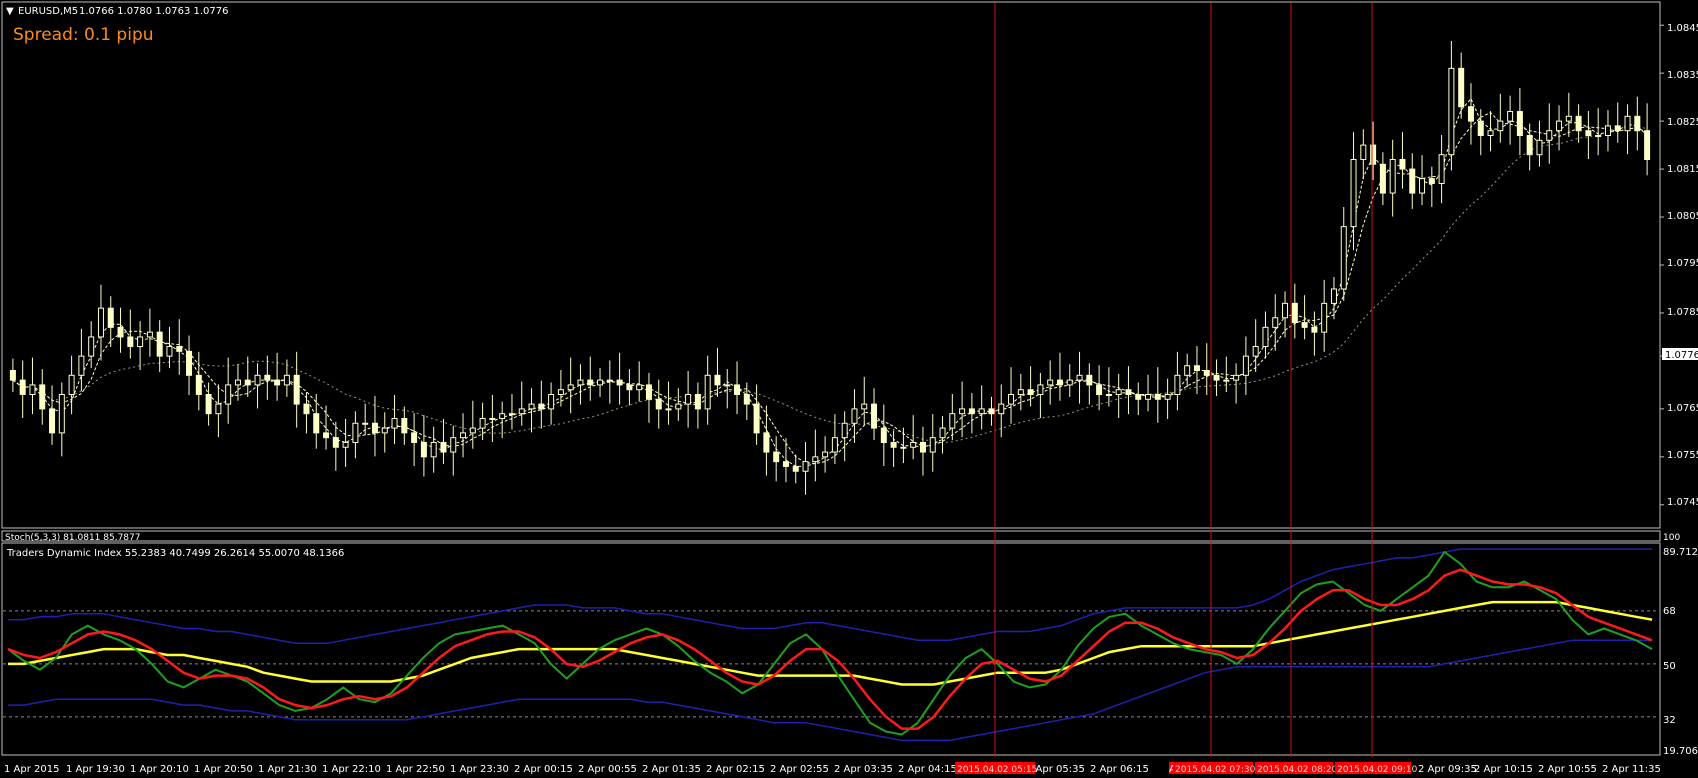  I want to click on collapse-arrow-icon: ▼, so click(10, 11).